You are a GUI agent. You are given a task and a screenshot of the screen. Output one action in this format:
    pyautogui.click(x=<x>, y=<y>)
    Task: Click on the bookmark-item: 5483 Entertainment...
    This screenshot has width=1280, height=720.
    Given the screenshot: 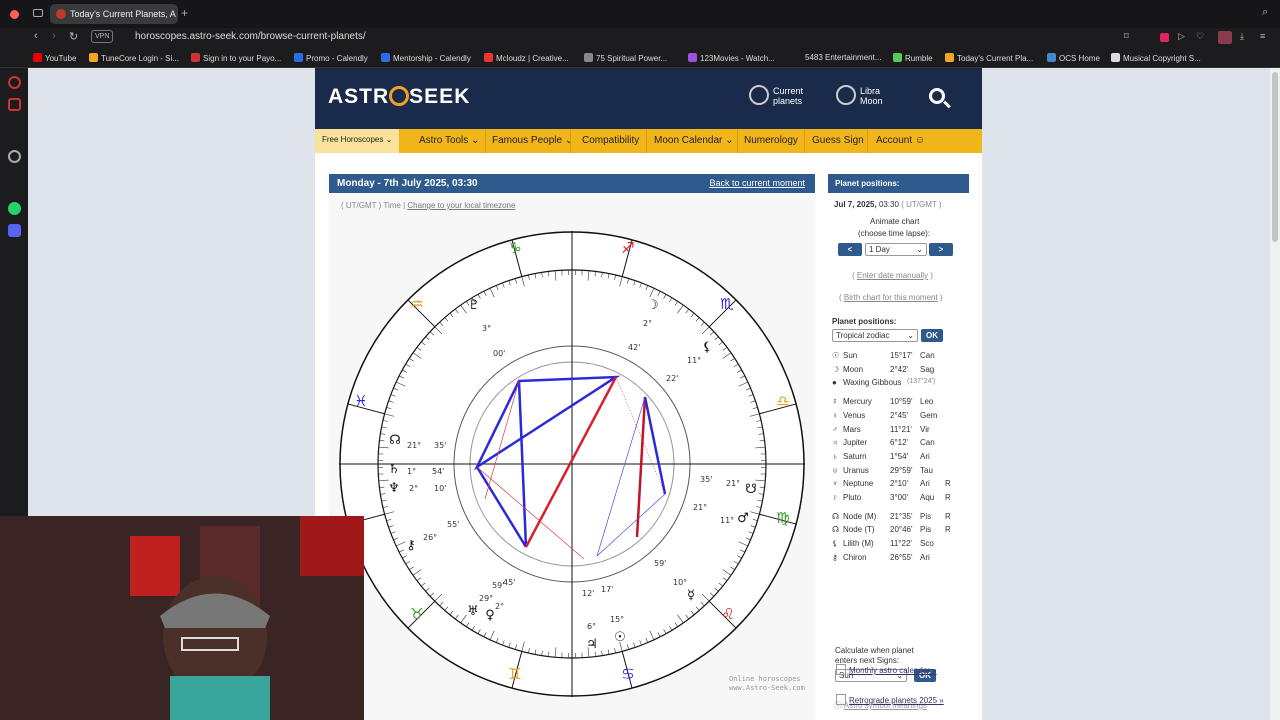 What is the action you would take?
    pyautogui.click(x=843, y=57)
    